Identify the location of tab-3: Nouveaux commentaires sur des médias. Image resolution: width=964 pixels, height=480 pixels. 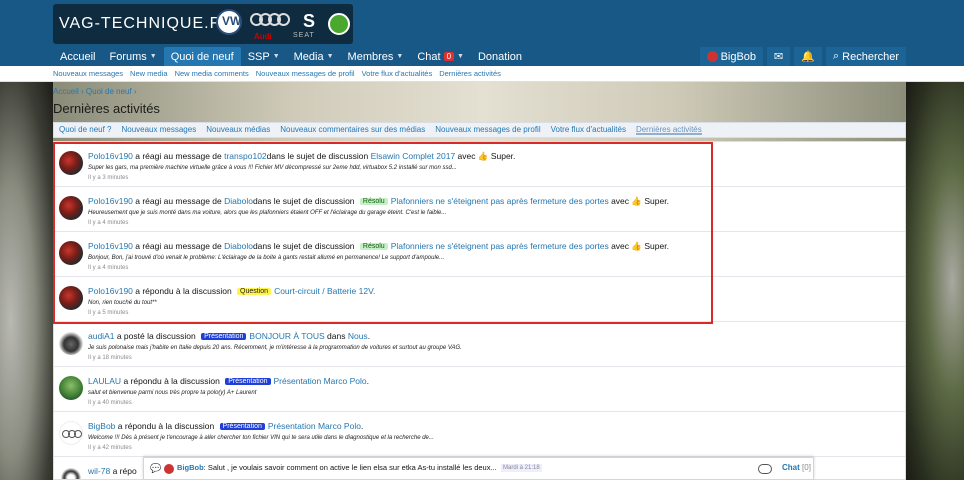
(352, 130).